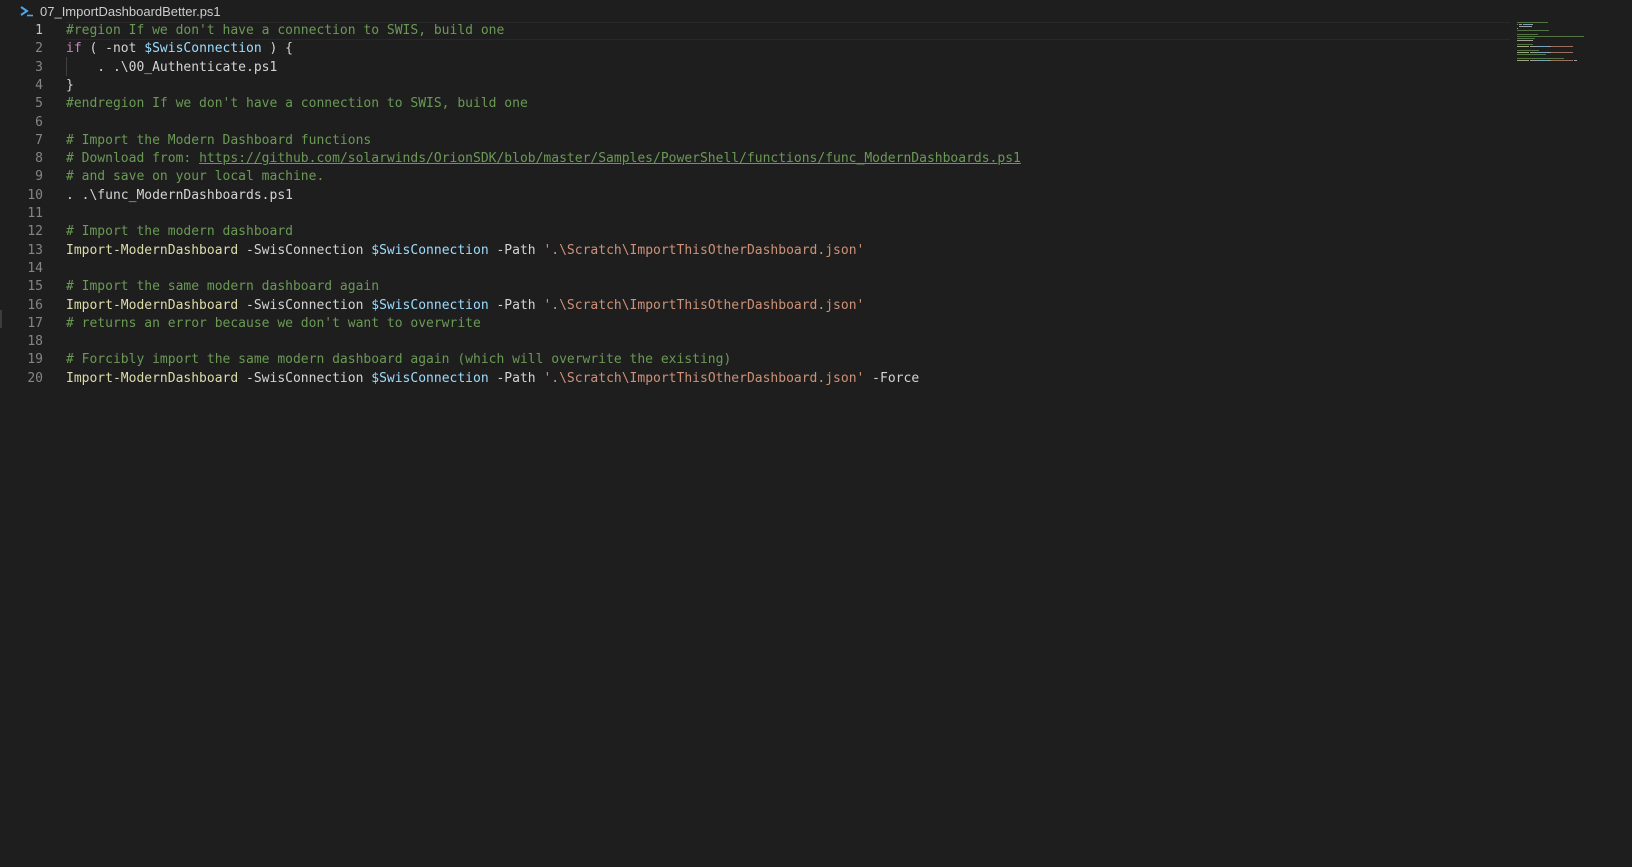 The width and height of the screenshot is (1632, 867). Describe the element at coordinates (39, 140) in the screenshot. I see `line-number: 7` at that location.